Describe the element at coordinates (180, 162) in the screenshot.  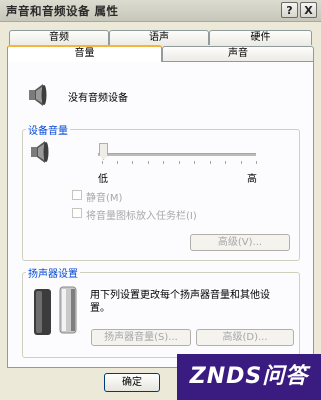
I see `volume-slider-ticks` at that location.